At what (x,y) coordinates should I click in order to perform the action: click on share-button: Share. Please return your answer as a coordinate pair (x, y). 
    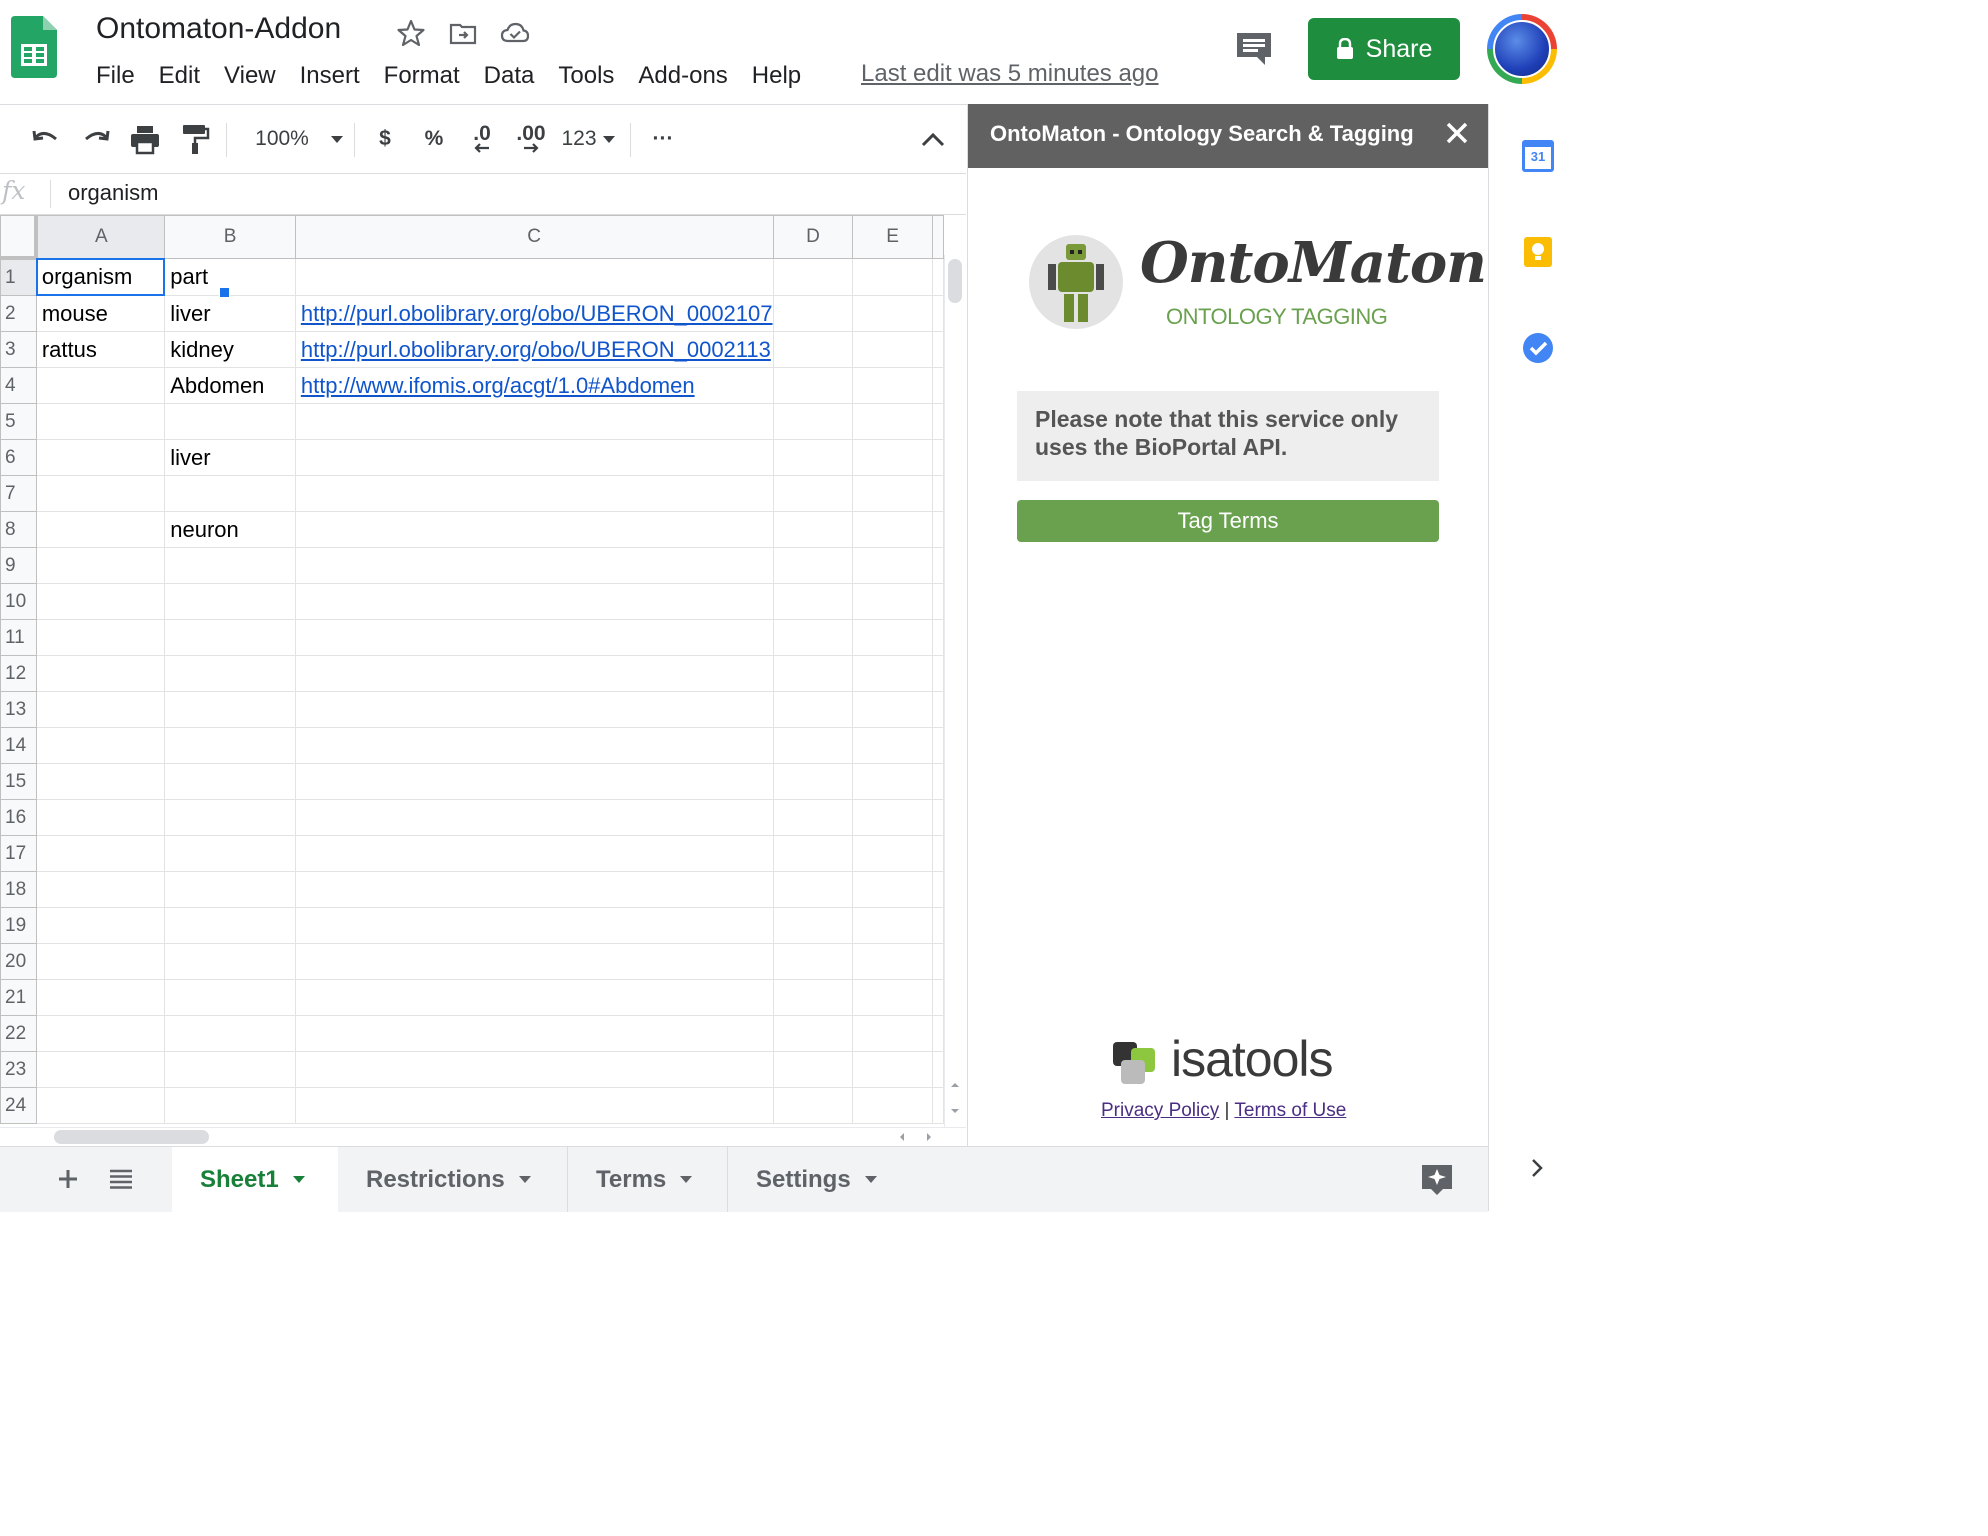
    Looking at the image, I should click on (1384, 49).